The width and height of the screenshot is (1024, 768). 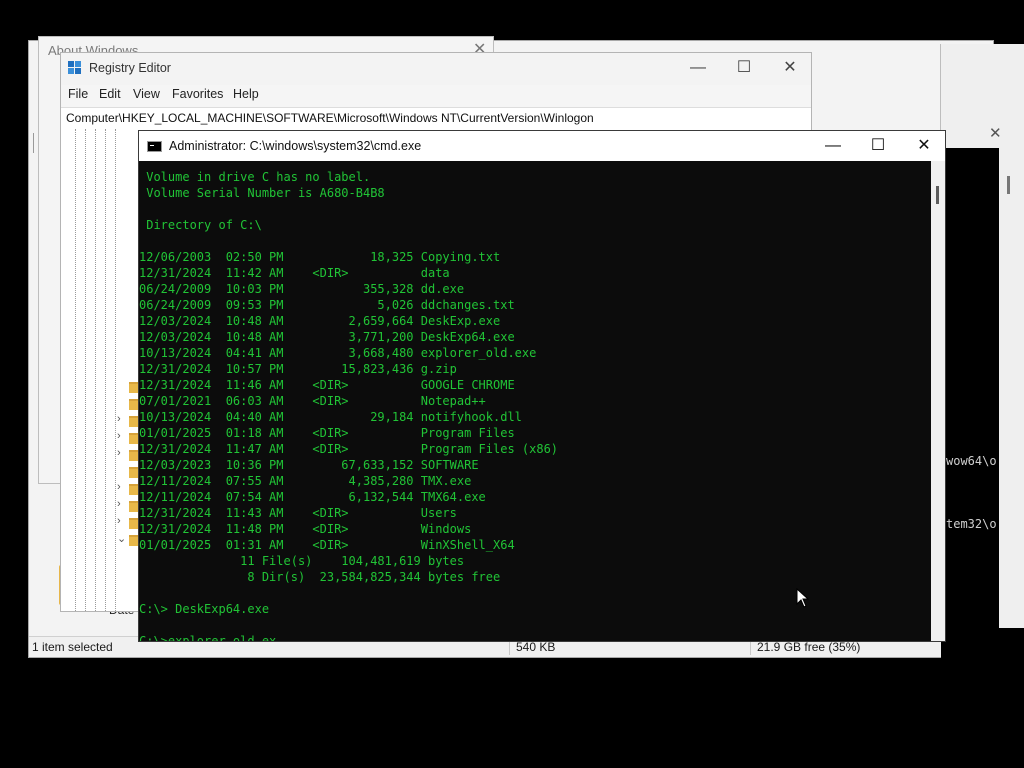 What do you see at coordinates (971, 461) in the screenshot?
I see `console-line: wow64\o` at bounding box center [971, 461].